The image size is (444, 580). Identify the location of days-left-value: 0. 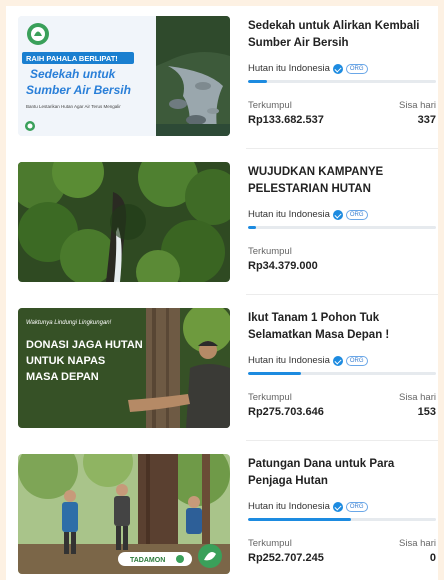
(432, 558).